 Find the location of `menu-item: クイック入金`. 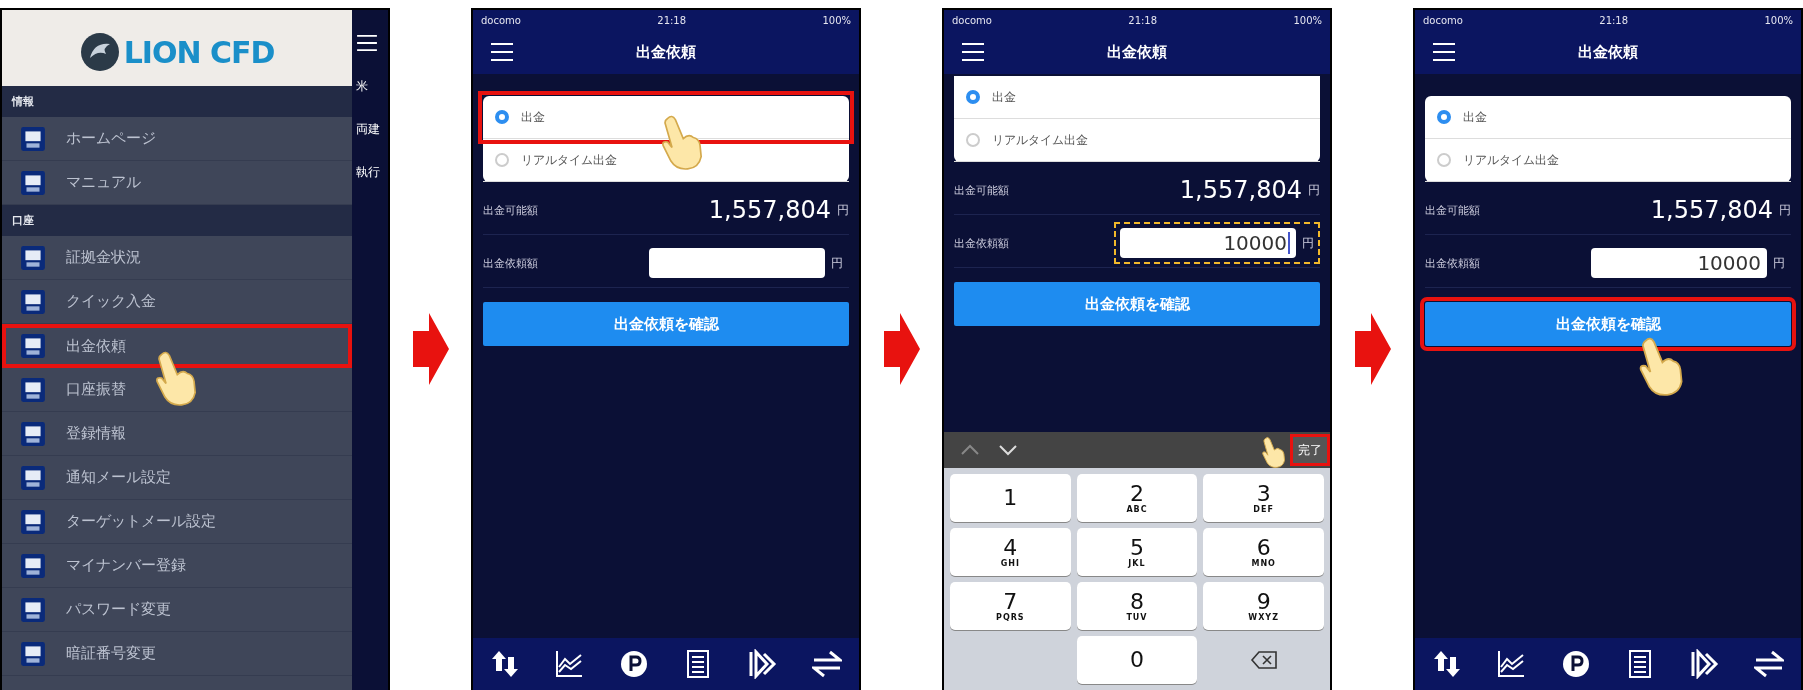

menu-item: クイック入金 is located at coordinates (177, 302).